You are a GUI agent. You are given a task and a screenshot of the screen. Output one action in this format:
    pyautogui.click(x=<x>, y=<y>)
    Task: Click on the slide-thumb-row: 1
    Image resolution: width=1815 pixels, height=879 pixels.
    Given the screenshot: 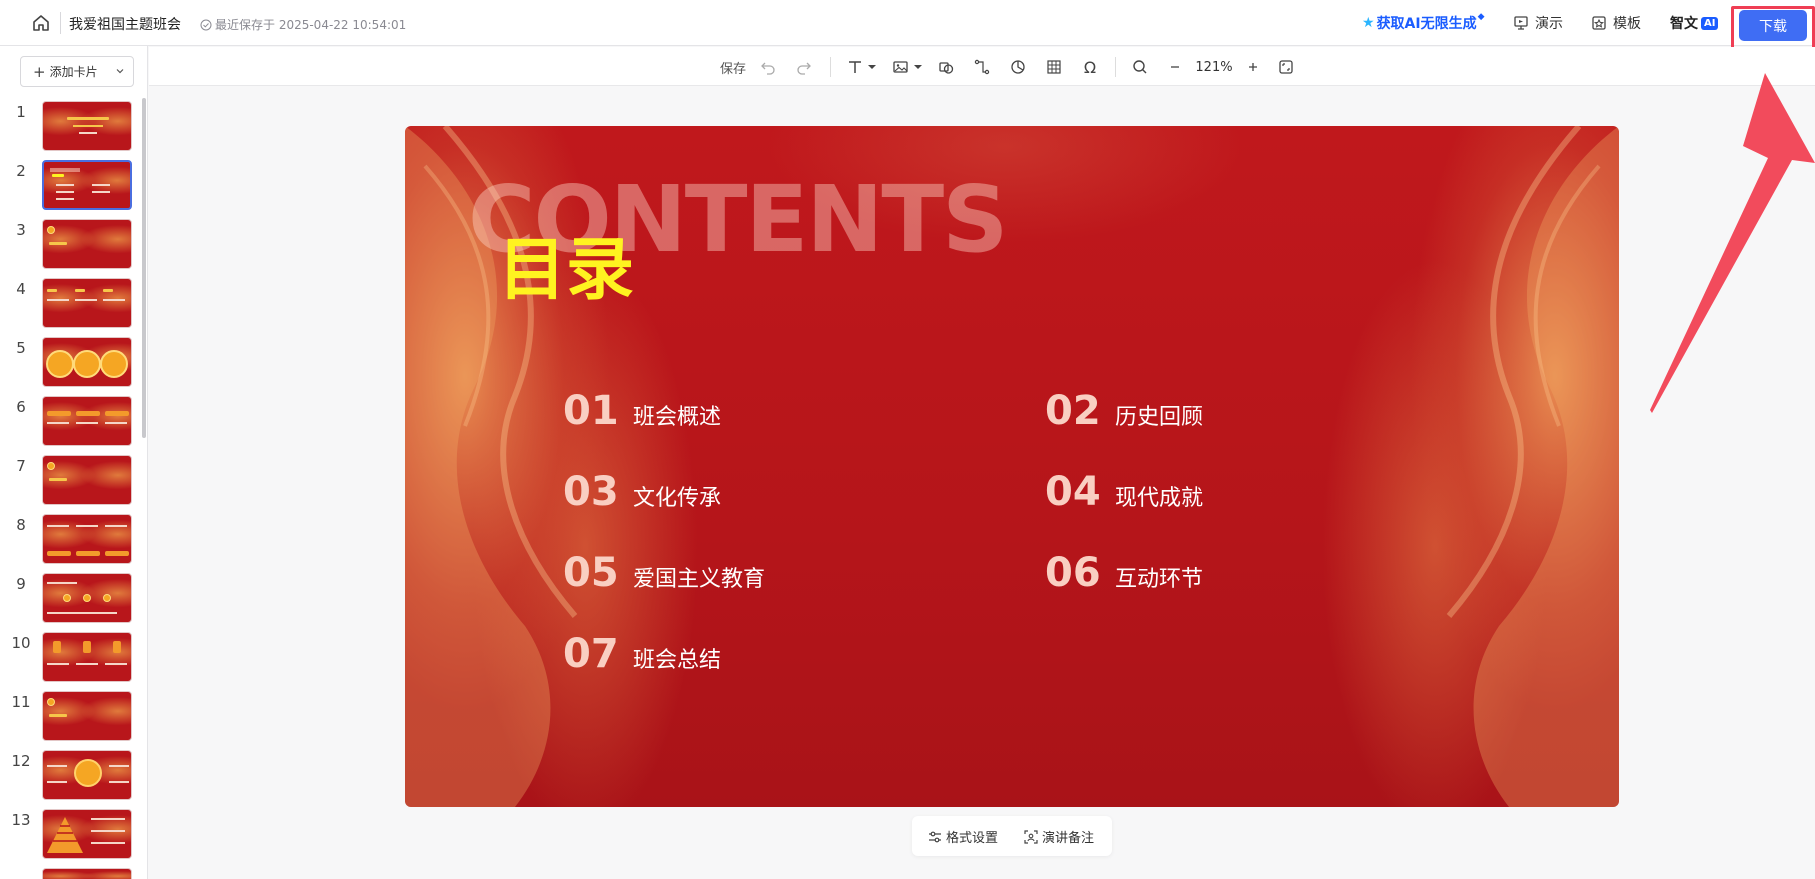 What is the action you would take?
    pyautogui.click(x=71, y=127)
    